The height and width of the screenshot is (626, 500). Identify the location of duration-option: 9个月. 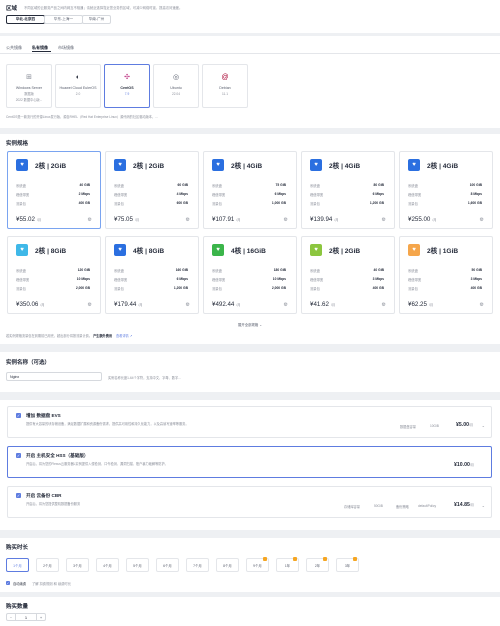
(257, 564).